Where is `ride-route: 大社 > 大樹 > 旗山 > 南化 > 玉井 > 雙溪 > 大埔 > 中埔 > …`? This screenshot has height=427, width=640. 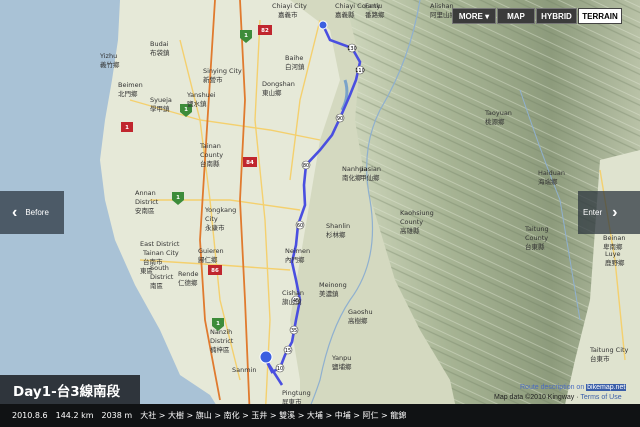
ride-route: 大社 > 大樹 > 旗山 > 南化 > 玉井 > 雙溪 > 大埔 > 中埔 > … is located at coordinates (273, 415).